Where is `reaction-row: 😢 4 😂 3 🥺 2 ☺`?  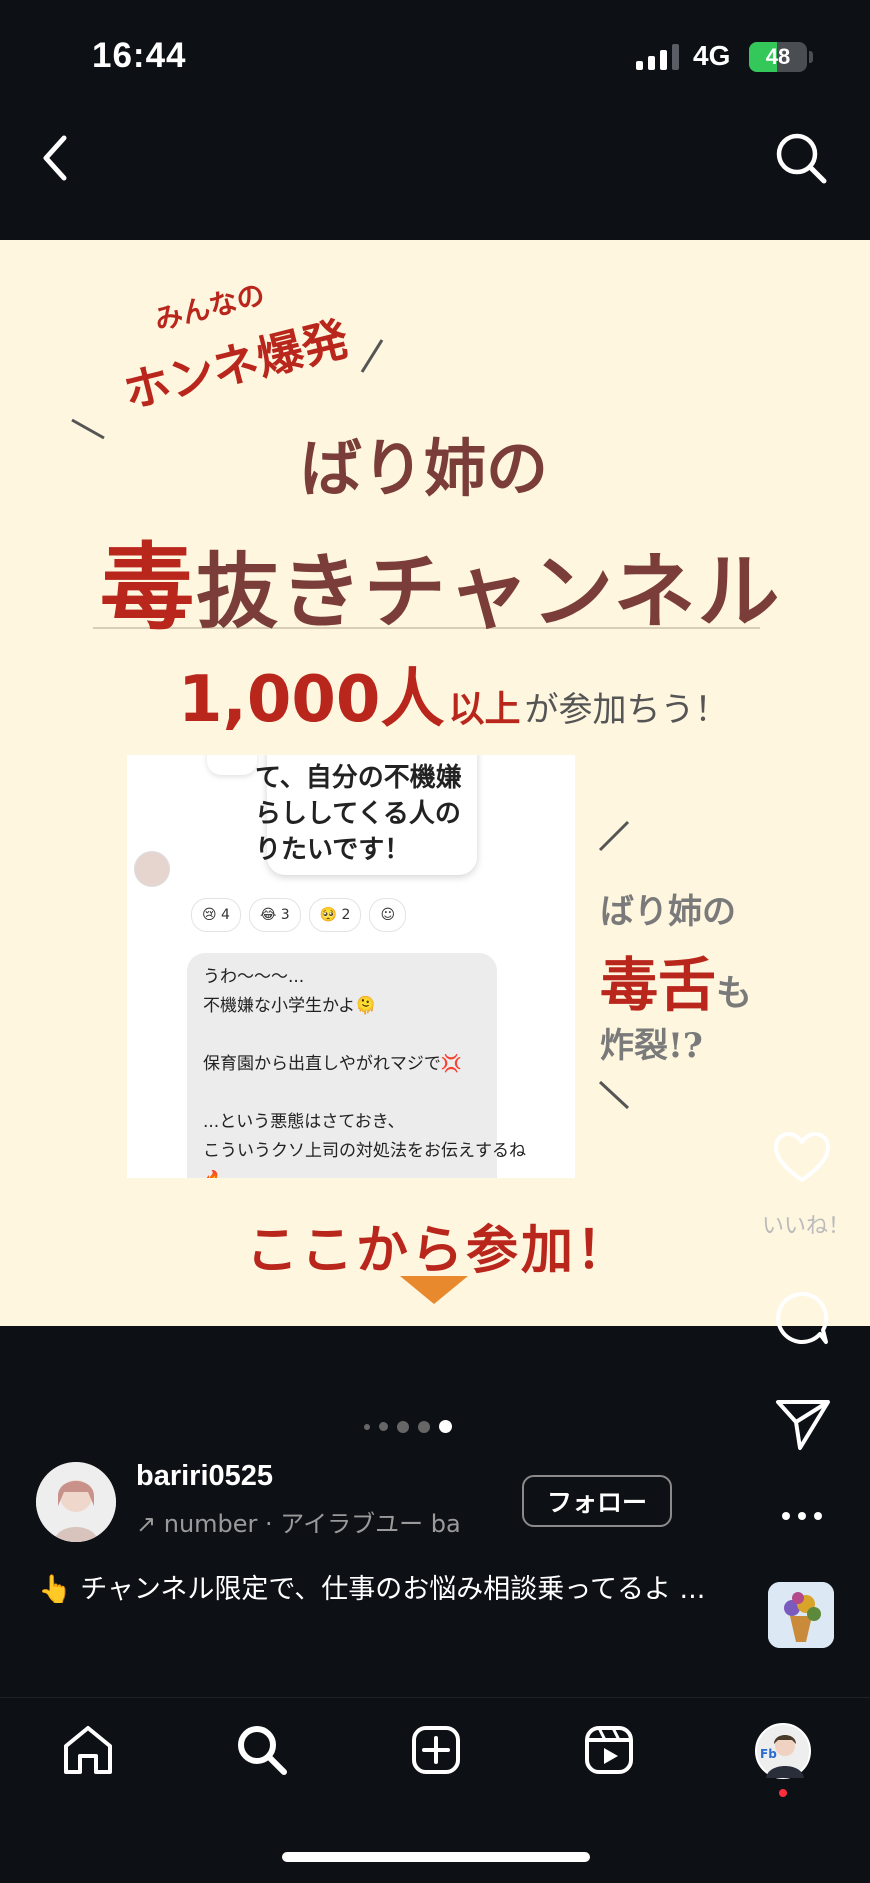
reaction-row: 😢 4 😂 3 🥺 2 ☺ is located at coordinates (299, 915).